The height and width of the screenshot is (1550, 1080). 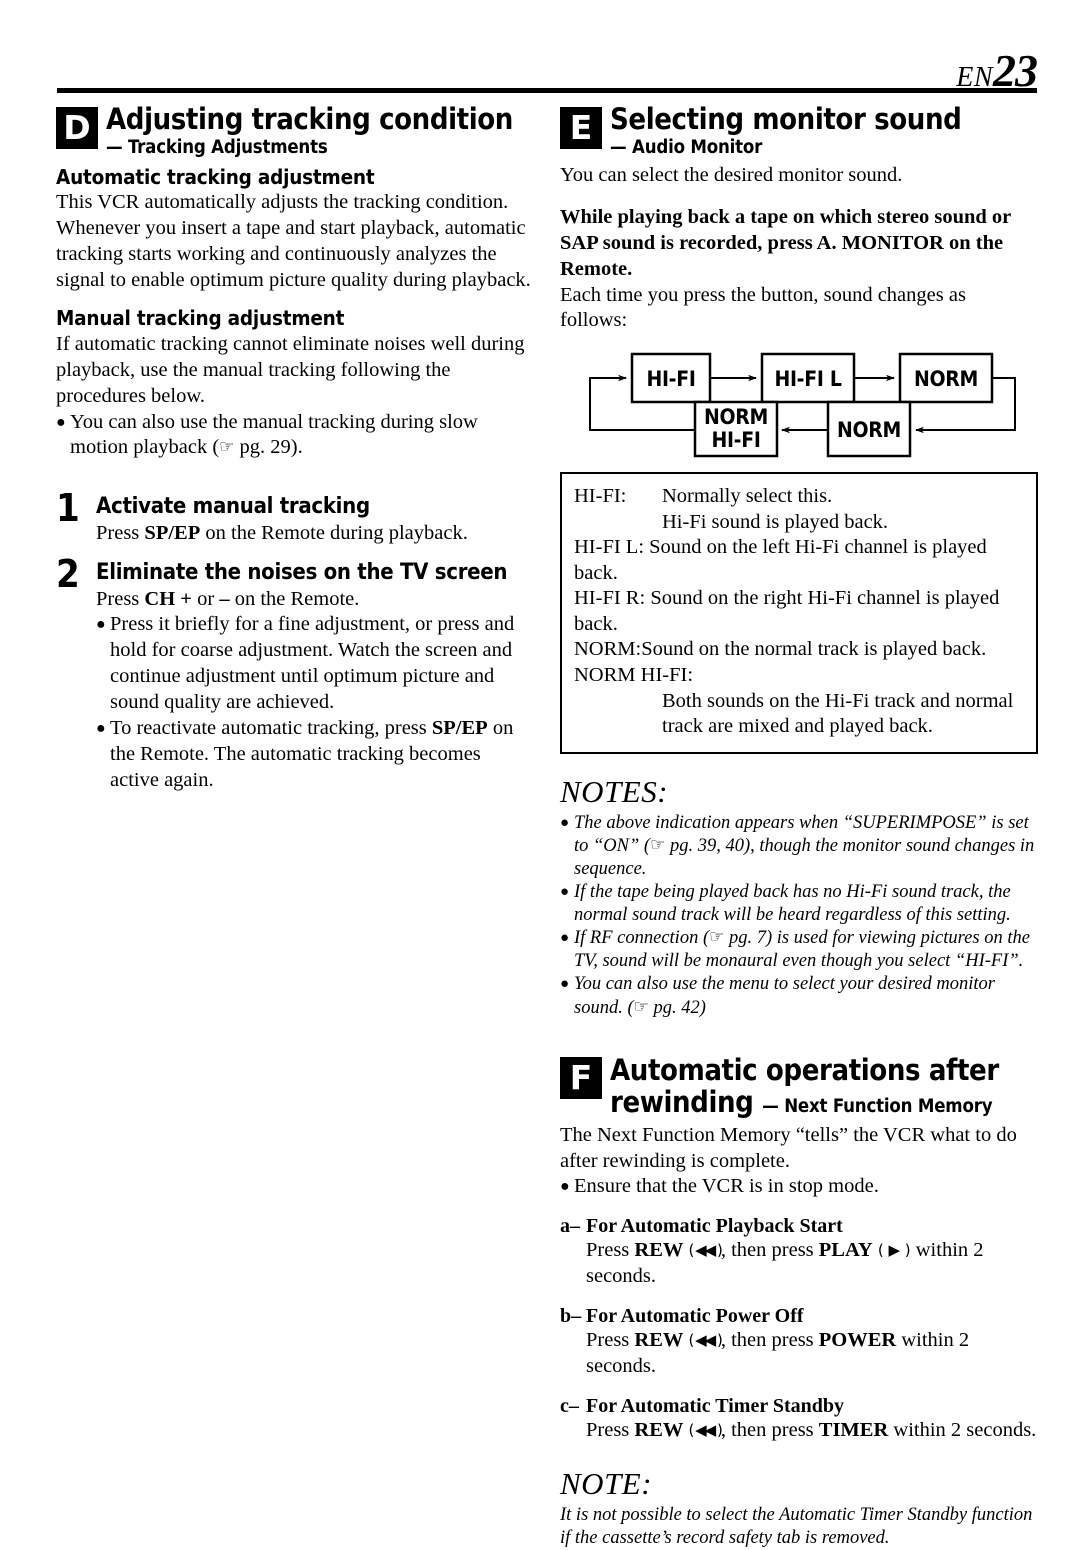 What do you see at coordinates (670, 379) in the screenshot?
I see `flow-node-hifi-label: HI-FI` at bounding box center [670, 379].